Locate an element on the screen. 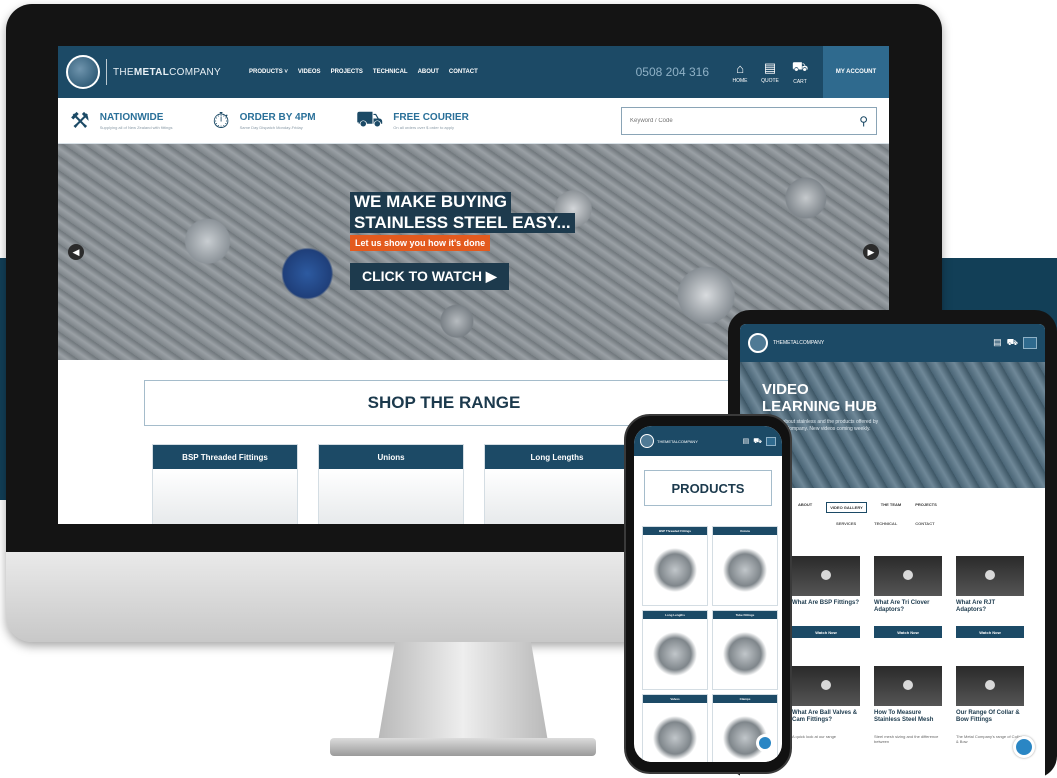 This screenshot has width=1057, height=778. product-card: Clamps is located at coordinates (745, 728).